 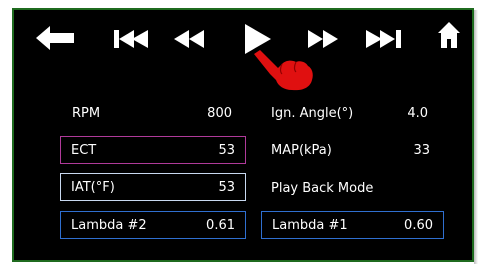 What do you see at coordinates (301, 150) in the screenshot?
I see `map-label: MAP(kPa)` at bounding box center [301, 150].